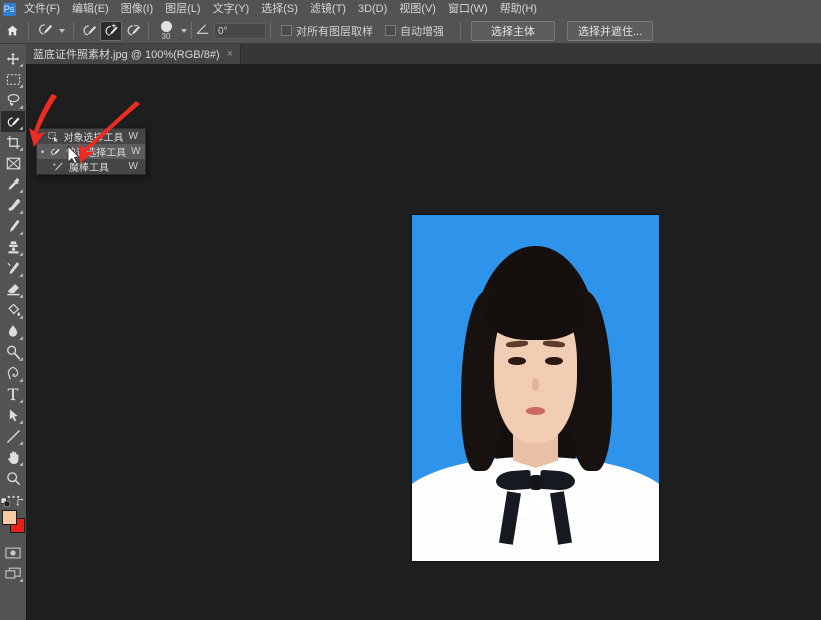 This screenshot has height=620, width=821. I want to click on menu-filter: 滤镜(T), so click(328, 9).